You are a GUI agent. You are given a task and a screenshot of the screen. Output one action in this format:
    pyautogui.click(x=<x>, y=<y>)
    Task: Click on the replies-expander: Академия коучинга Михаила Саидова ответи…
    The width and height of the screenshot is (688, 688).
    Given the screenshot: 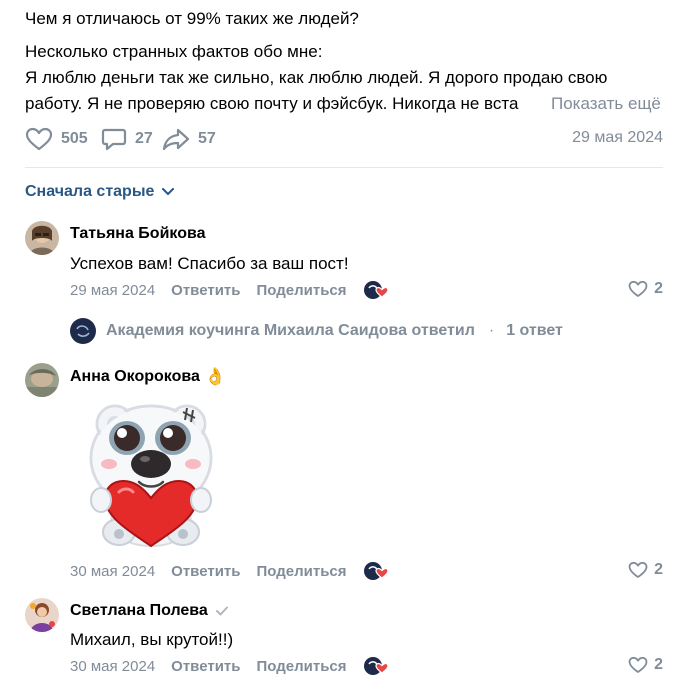 What is the action you would take?
    pyautogui.click(x=316, y=331)
    